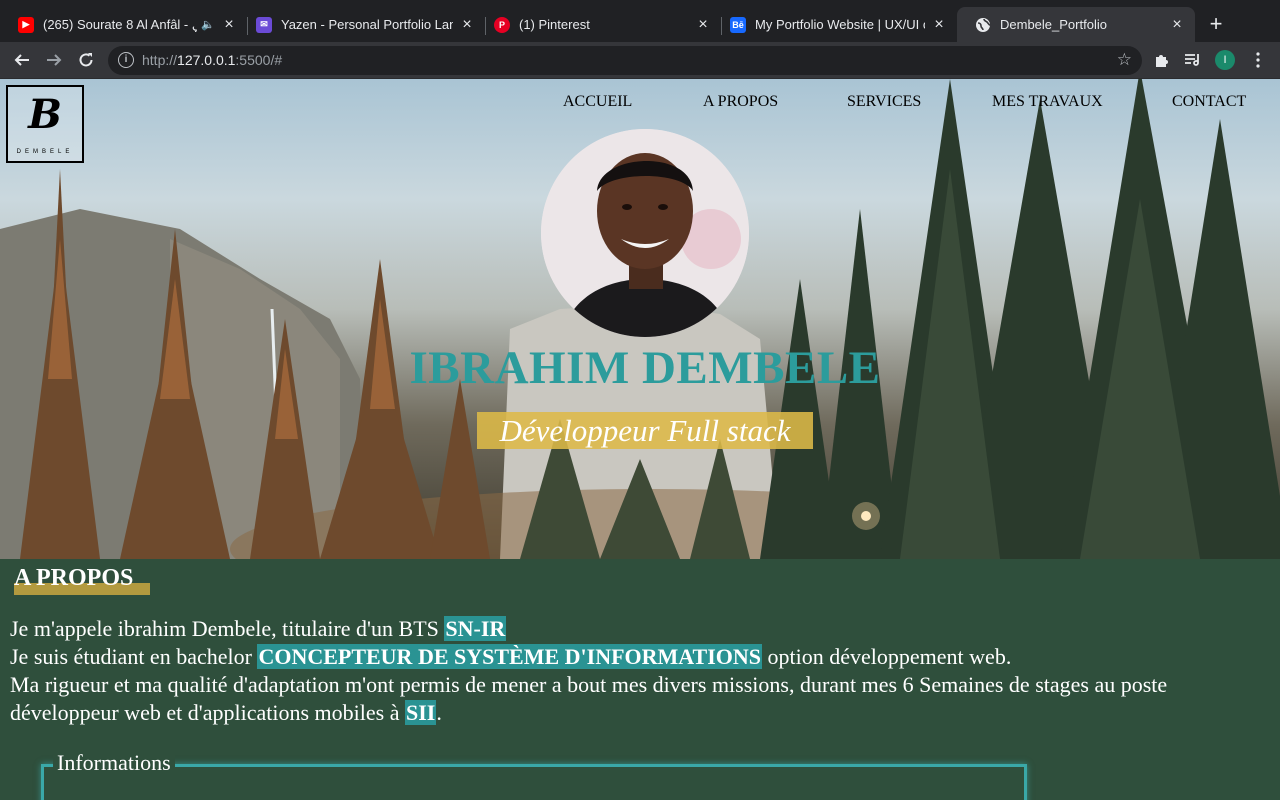 This screenshot has width=1280, height=800. I want to click on hero-name: IBRAHIM DEMBELE, so click(645, 368).